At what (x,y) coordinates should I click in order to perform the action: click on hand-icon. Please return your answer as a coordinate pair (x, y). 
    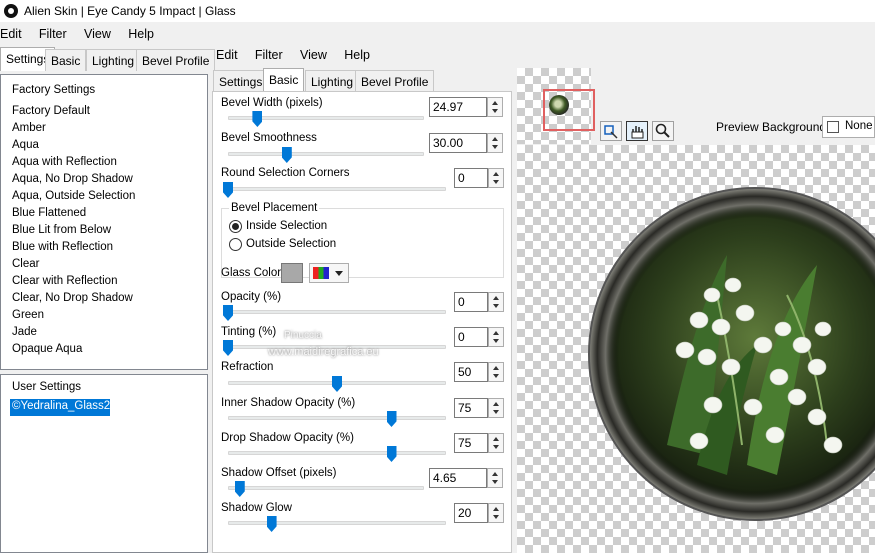
    Looking at the image, I should click on (637, 132).